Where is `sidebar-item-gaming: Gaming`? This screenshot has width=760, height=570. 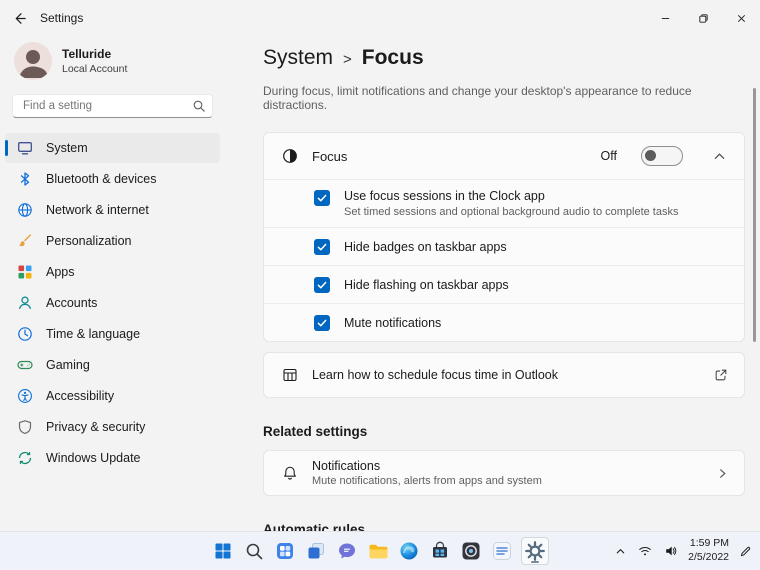 sidebar-item-gaming: Gaming is located at coordinates (112, 365).